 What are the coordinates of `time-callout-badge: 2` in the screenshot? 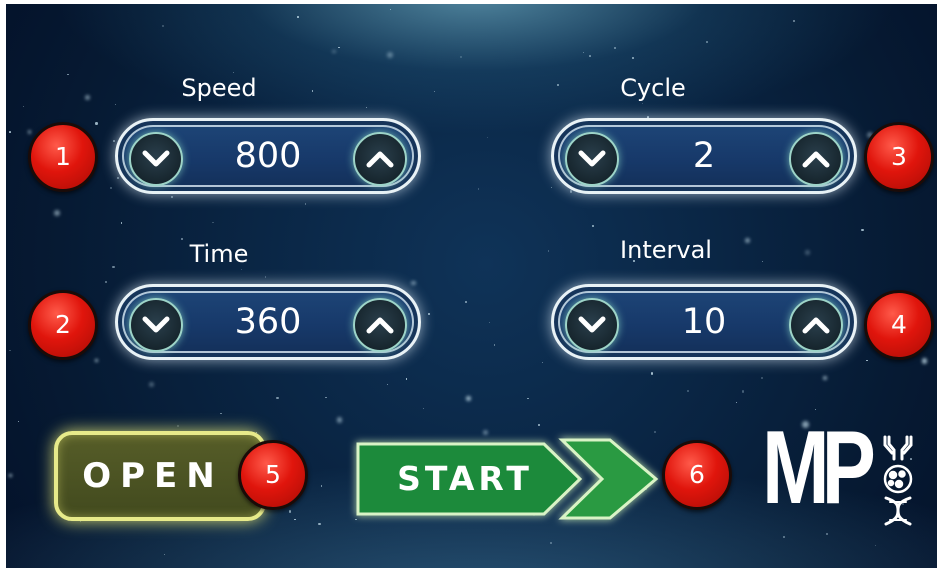 It's located at (63, 325).